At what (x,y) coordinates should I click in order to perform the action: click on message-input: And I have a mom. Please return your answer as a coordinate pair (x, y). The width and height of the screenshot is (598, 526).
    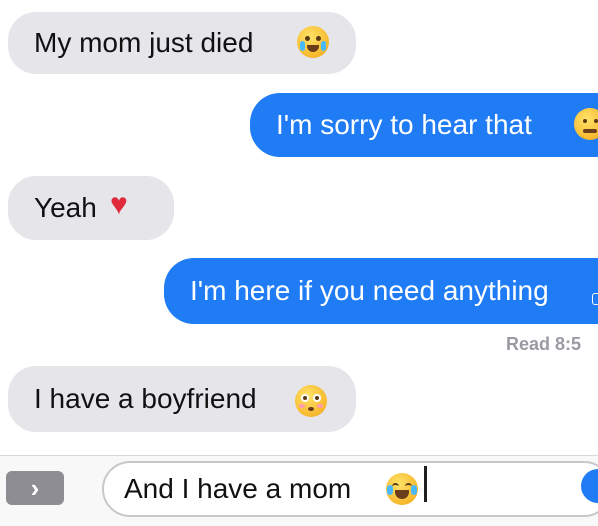
    Looking at the image, I should click on (350, 489).